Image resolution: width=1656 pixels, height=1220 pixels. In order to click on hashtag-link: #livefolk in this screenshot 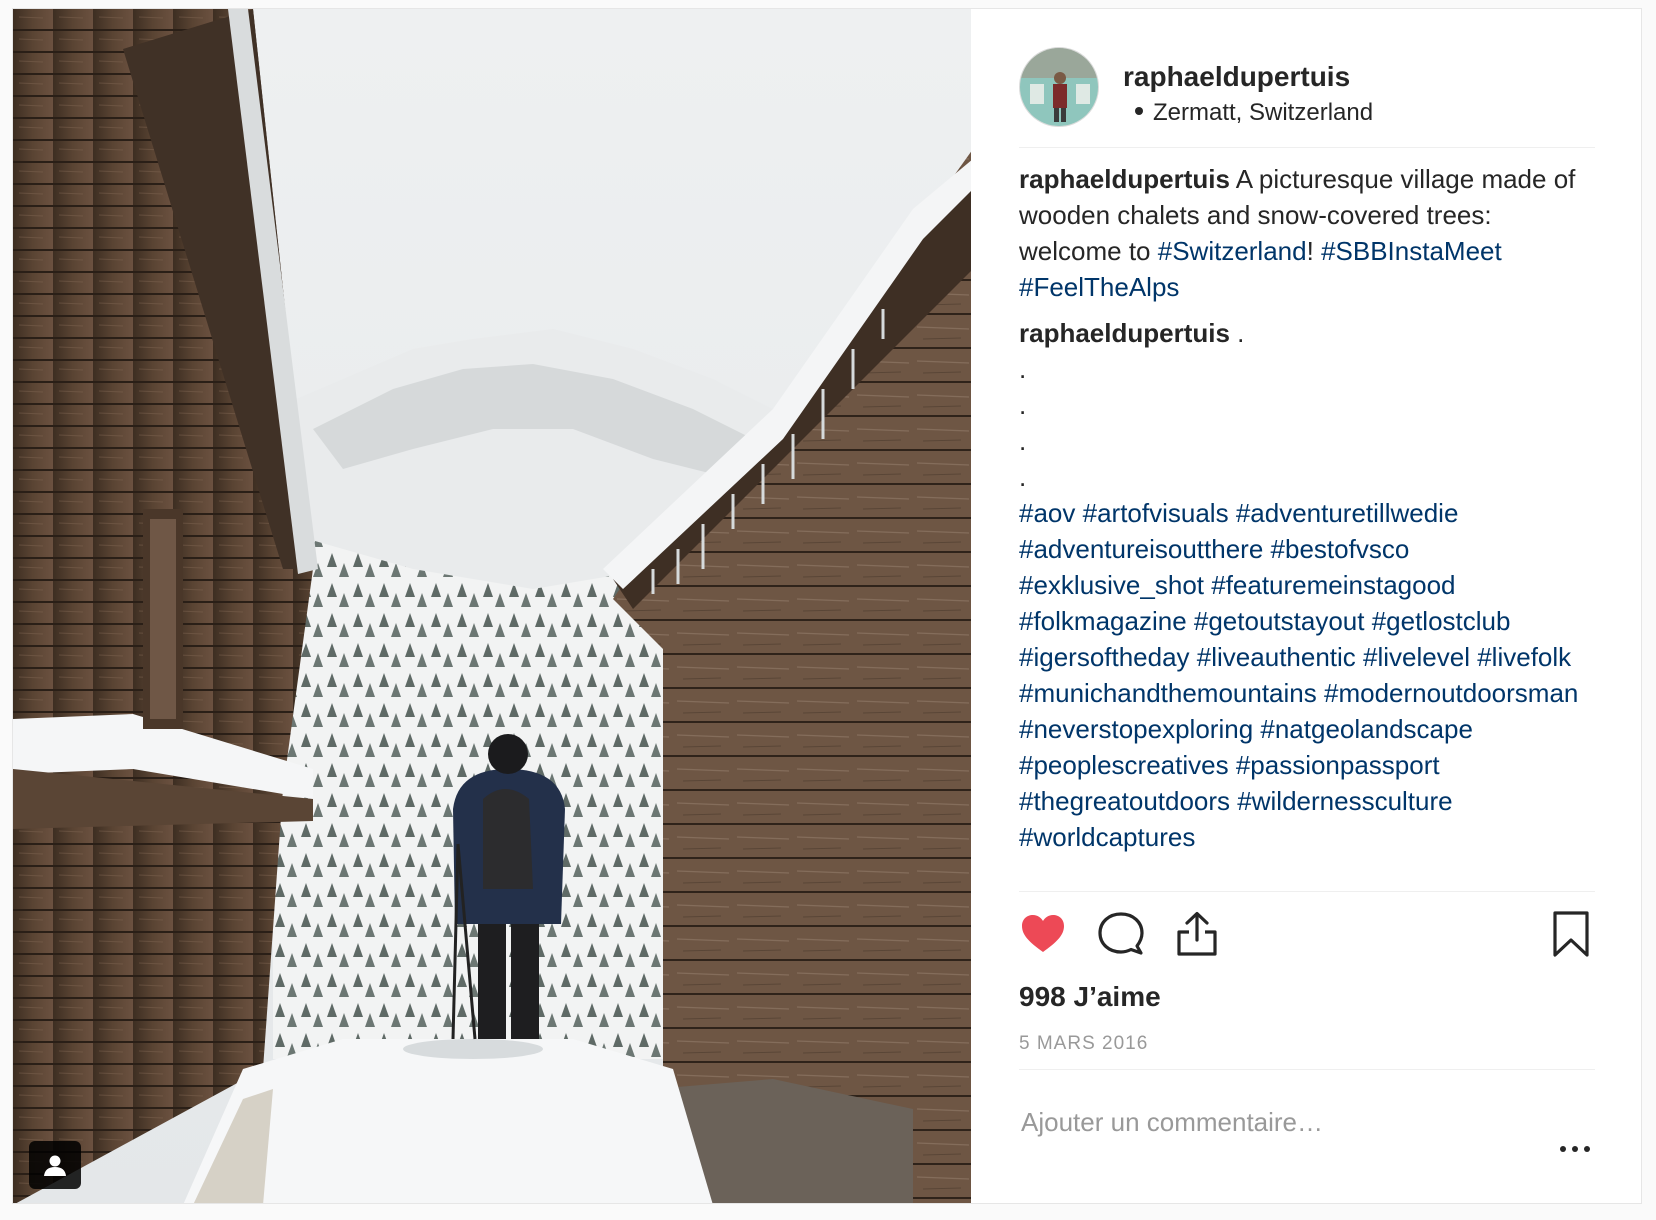, I will do `click(1524, 657)`.